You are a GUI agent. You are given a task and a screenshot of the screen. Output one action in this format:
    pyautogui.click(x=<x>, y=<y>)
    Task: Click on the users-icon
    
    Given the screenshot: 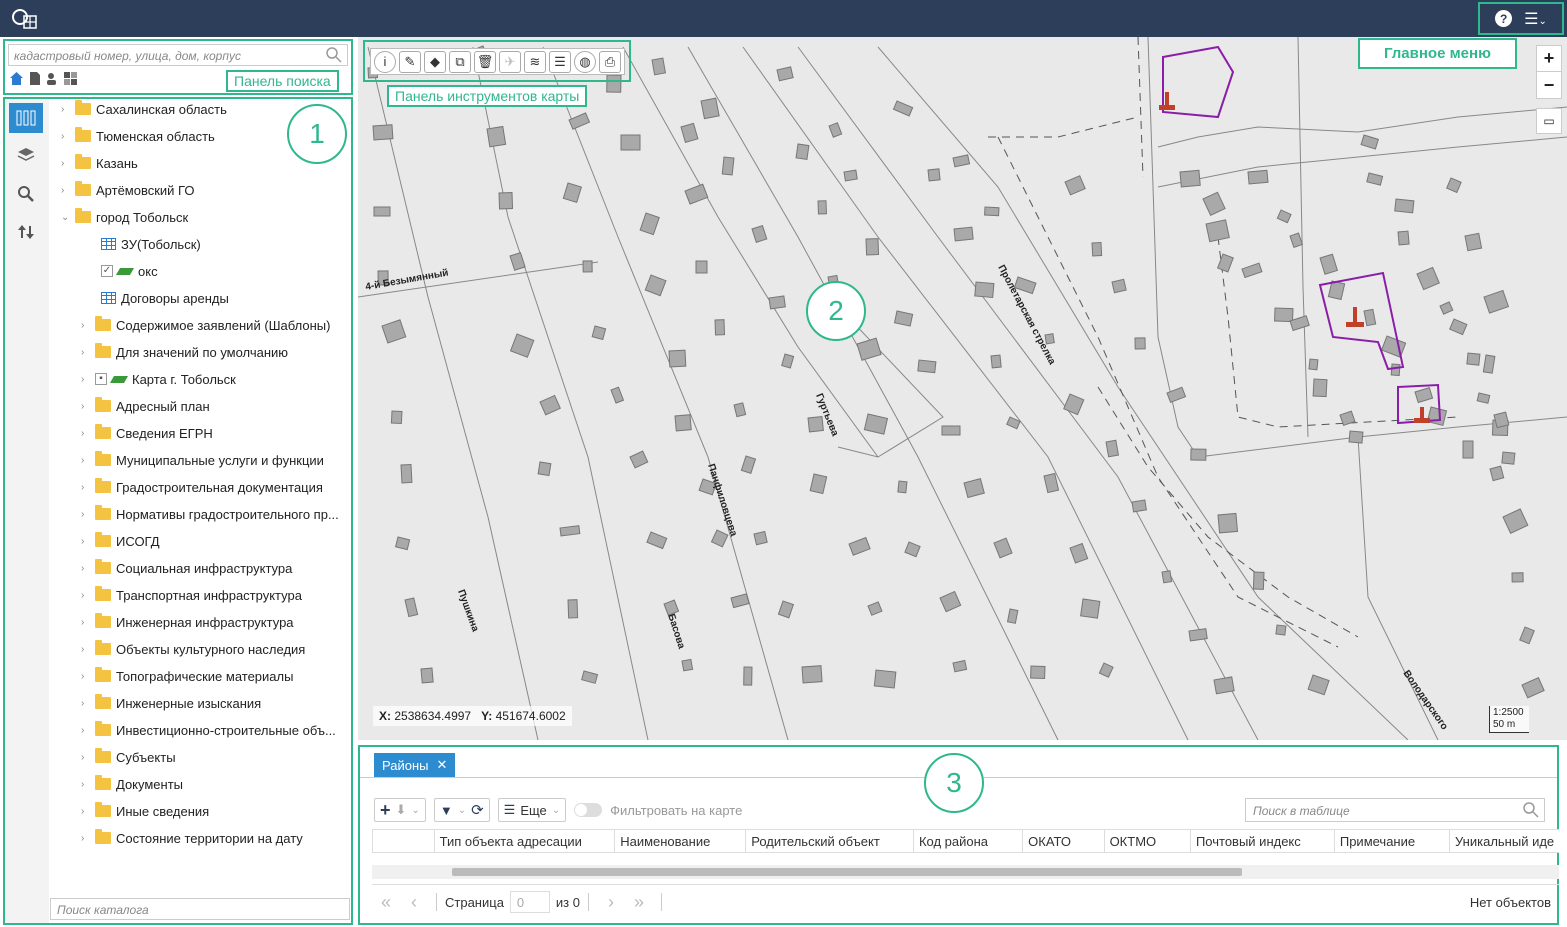 What is the action you would take?
    pyautogui.click(x=52, y=78)
    